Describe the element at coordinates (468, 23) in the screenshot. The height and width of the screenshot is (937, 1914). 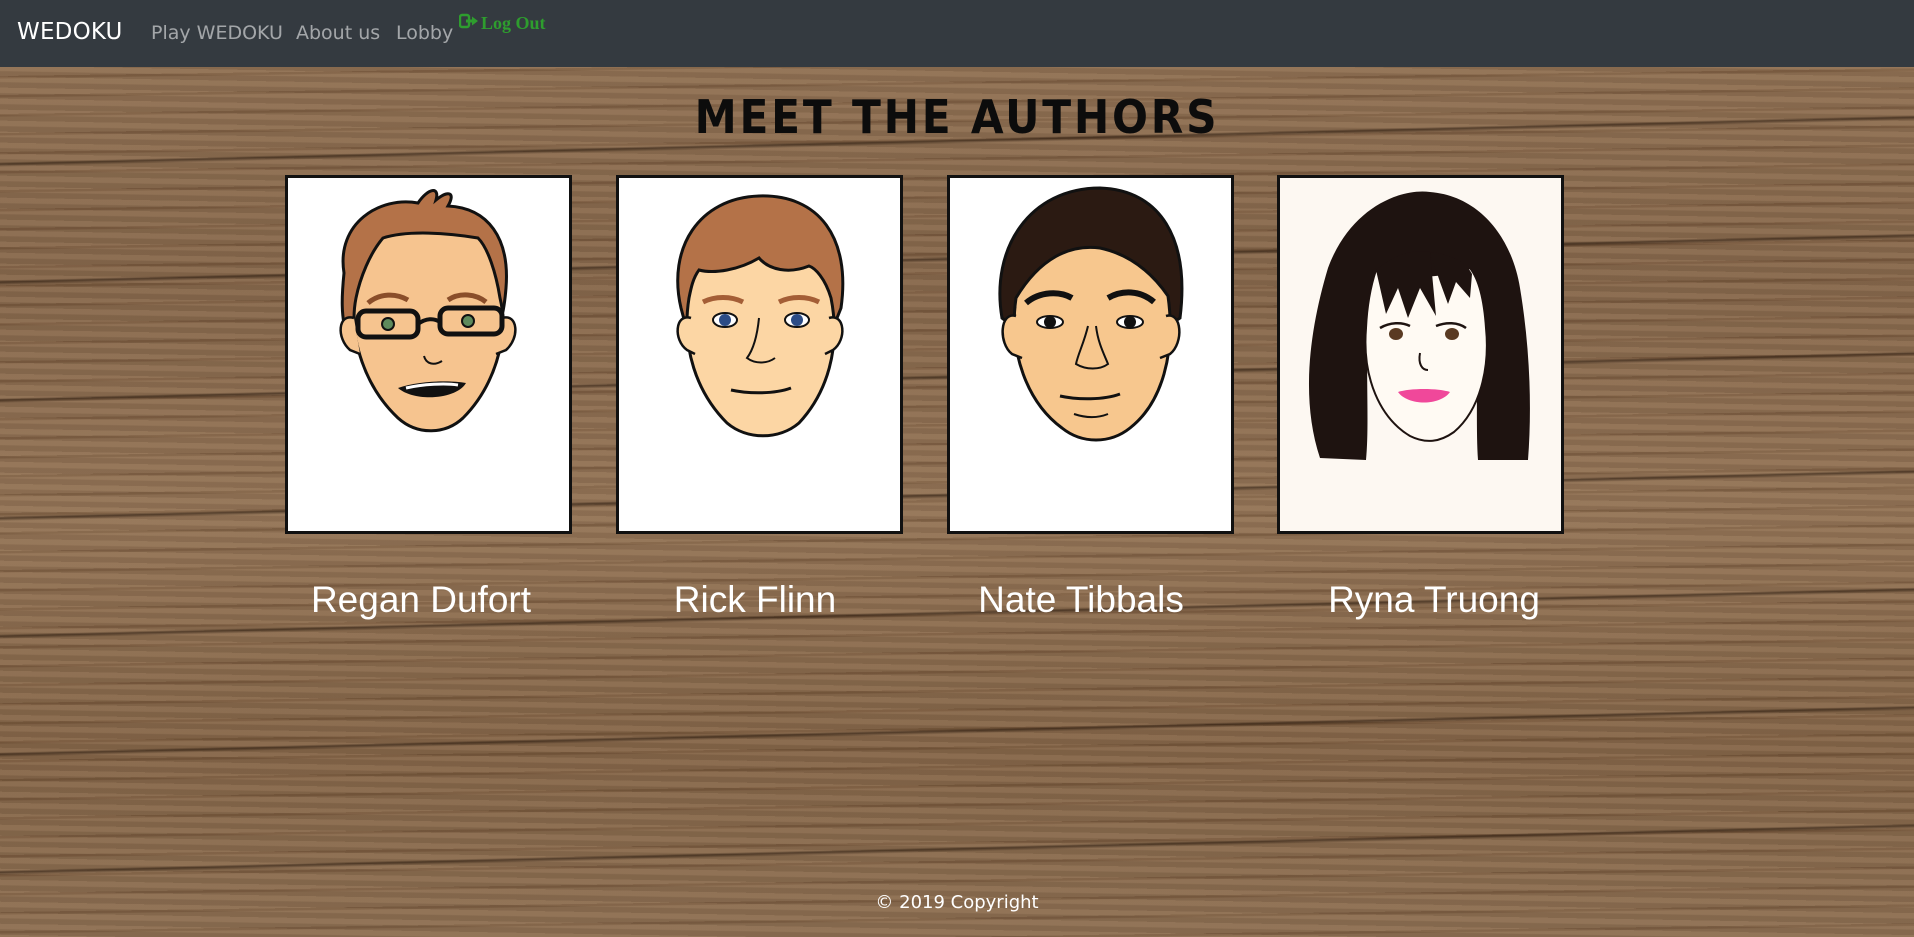
I see `sign-out-icon` at that location.